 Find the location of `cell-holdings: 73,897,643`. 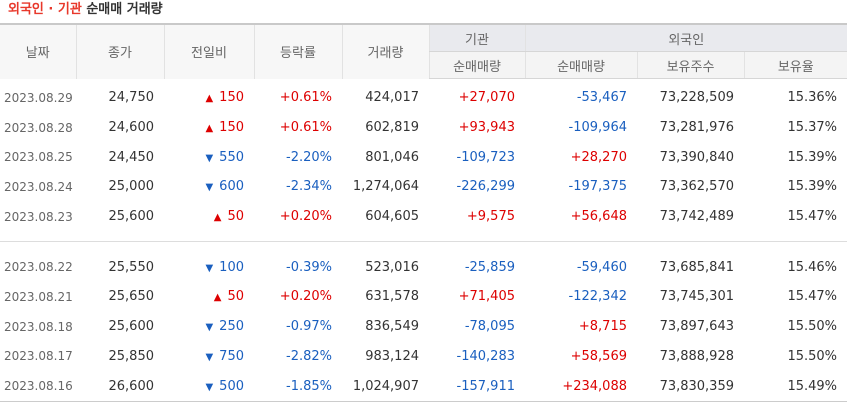

cell-holdings: 73,897,643 is located at coordinates (696, 327).